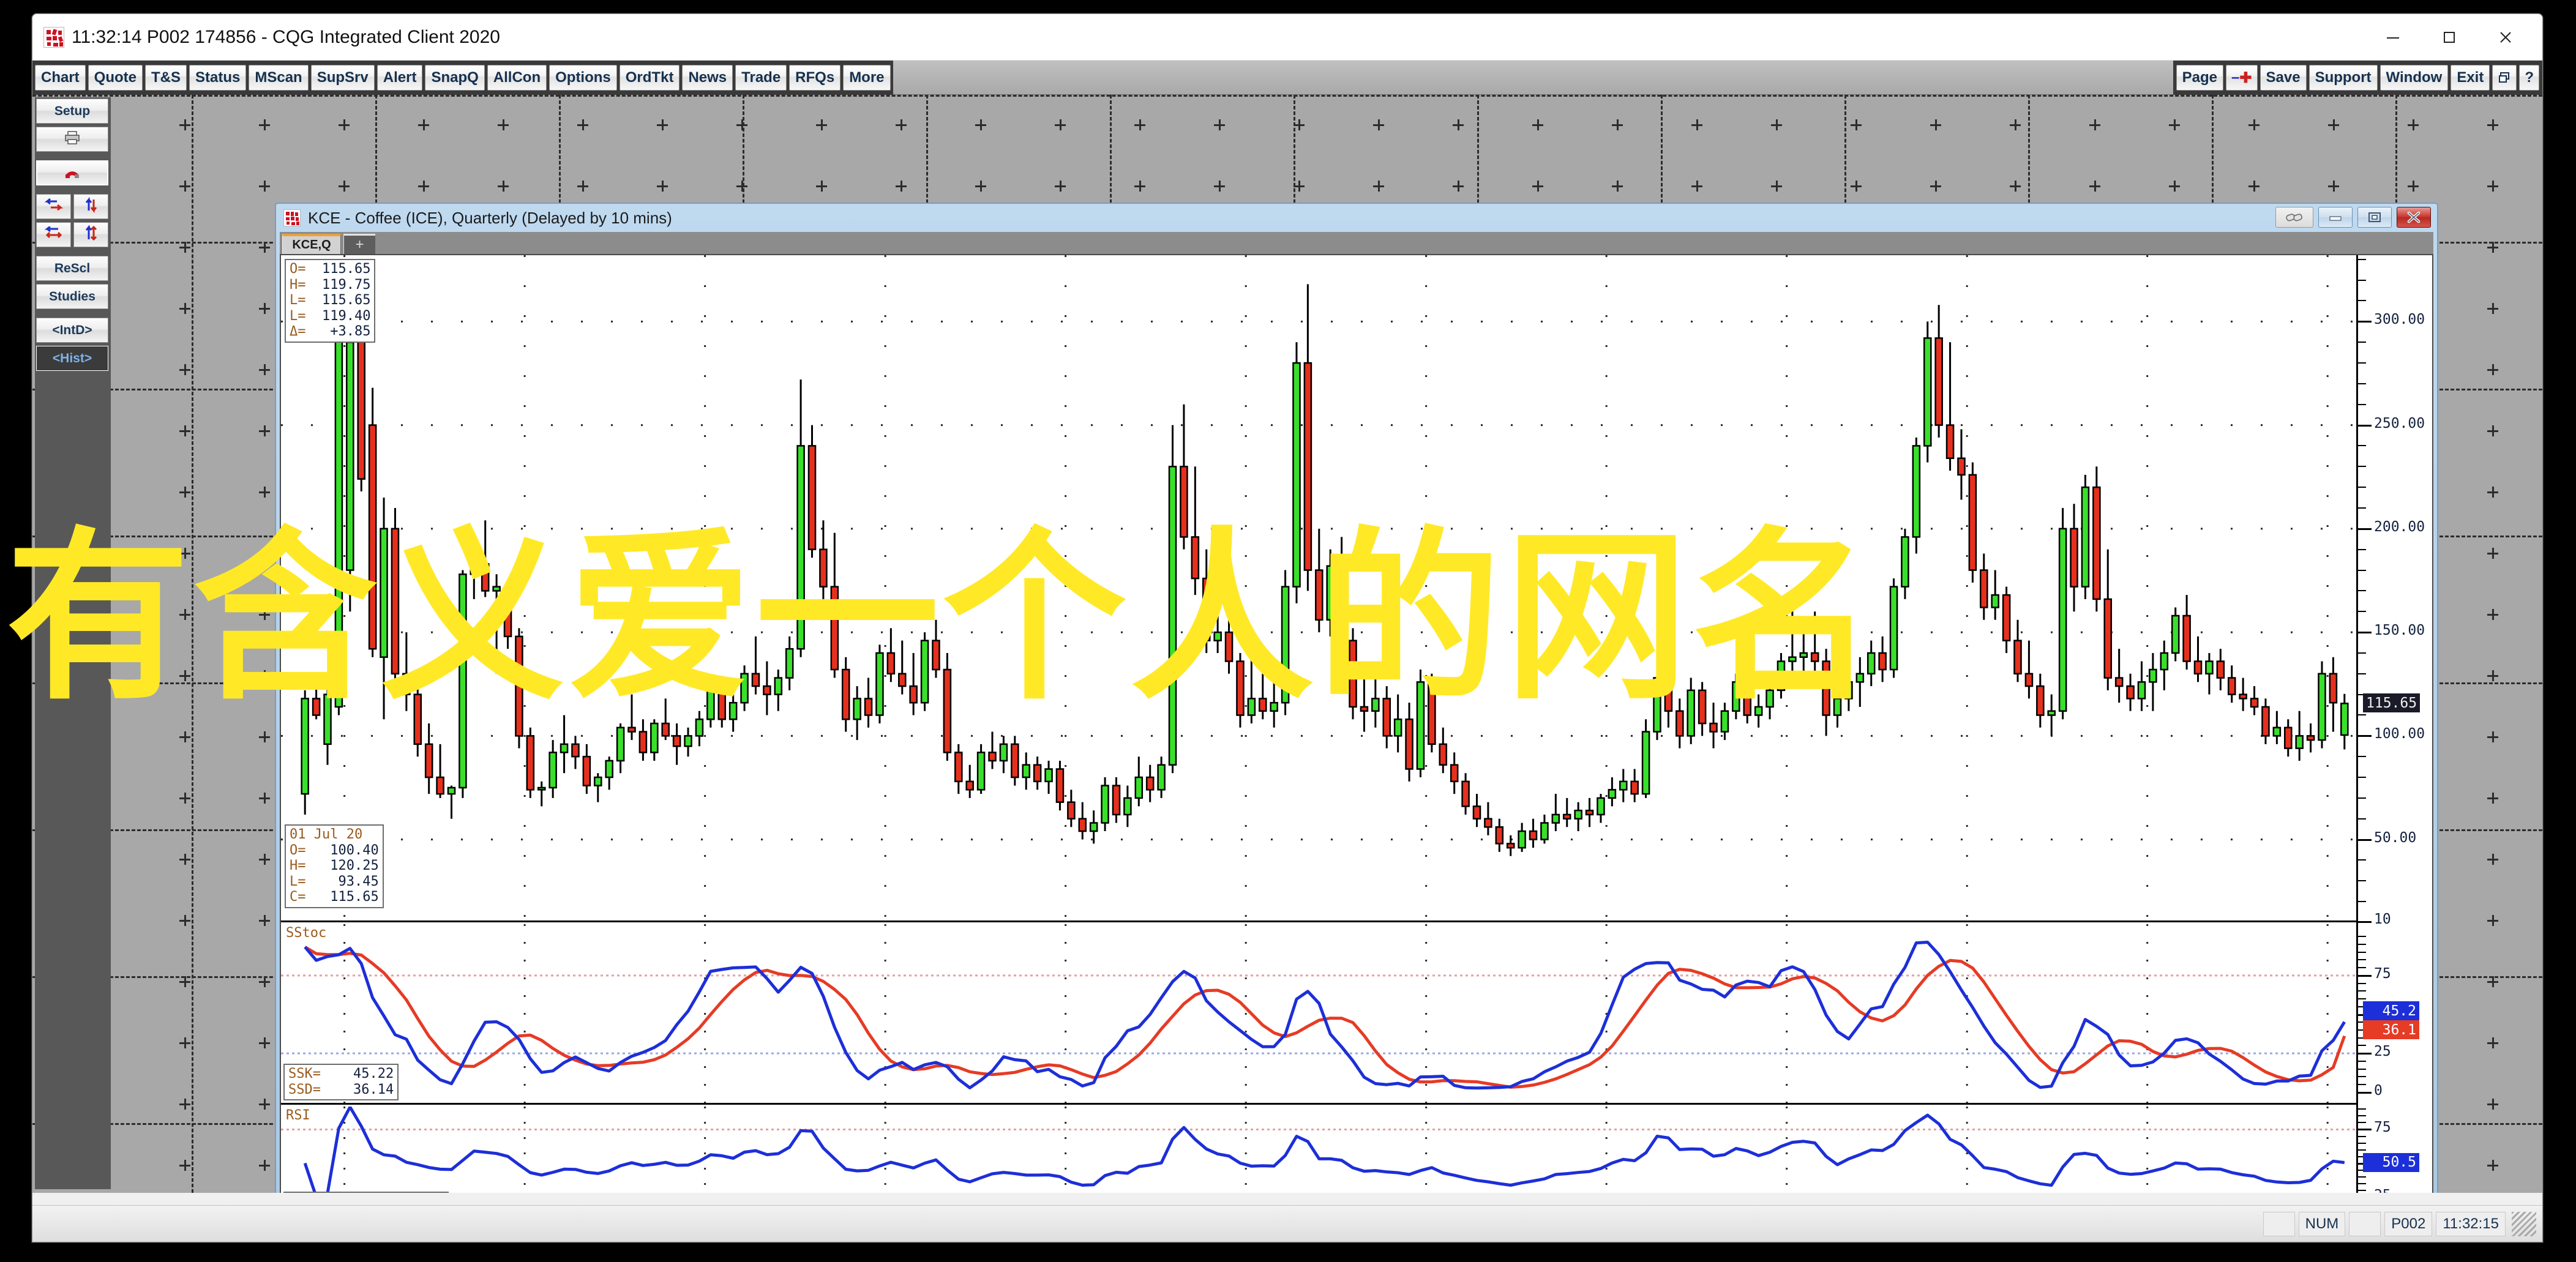  What do you see at coordinates (306, 933) in the screenshot?
I see `stochastic-panel-label: SStoc` at bounding box center [306, 933].